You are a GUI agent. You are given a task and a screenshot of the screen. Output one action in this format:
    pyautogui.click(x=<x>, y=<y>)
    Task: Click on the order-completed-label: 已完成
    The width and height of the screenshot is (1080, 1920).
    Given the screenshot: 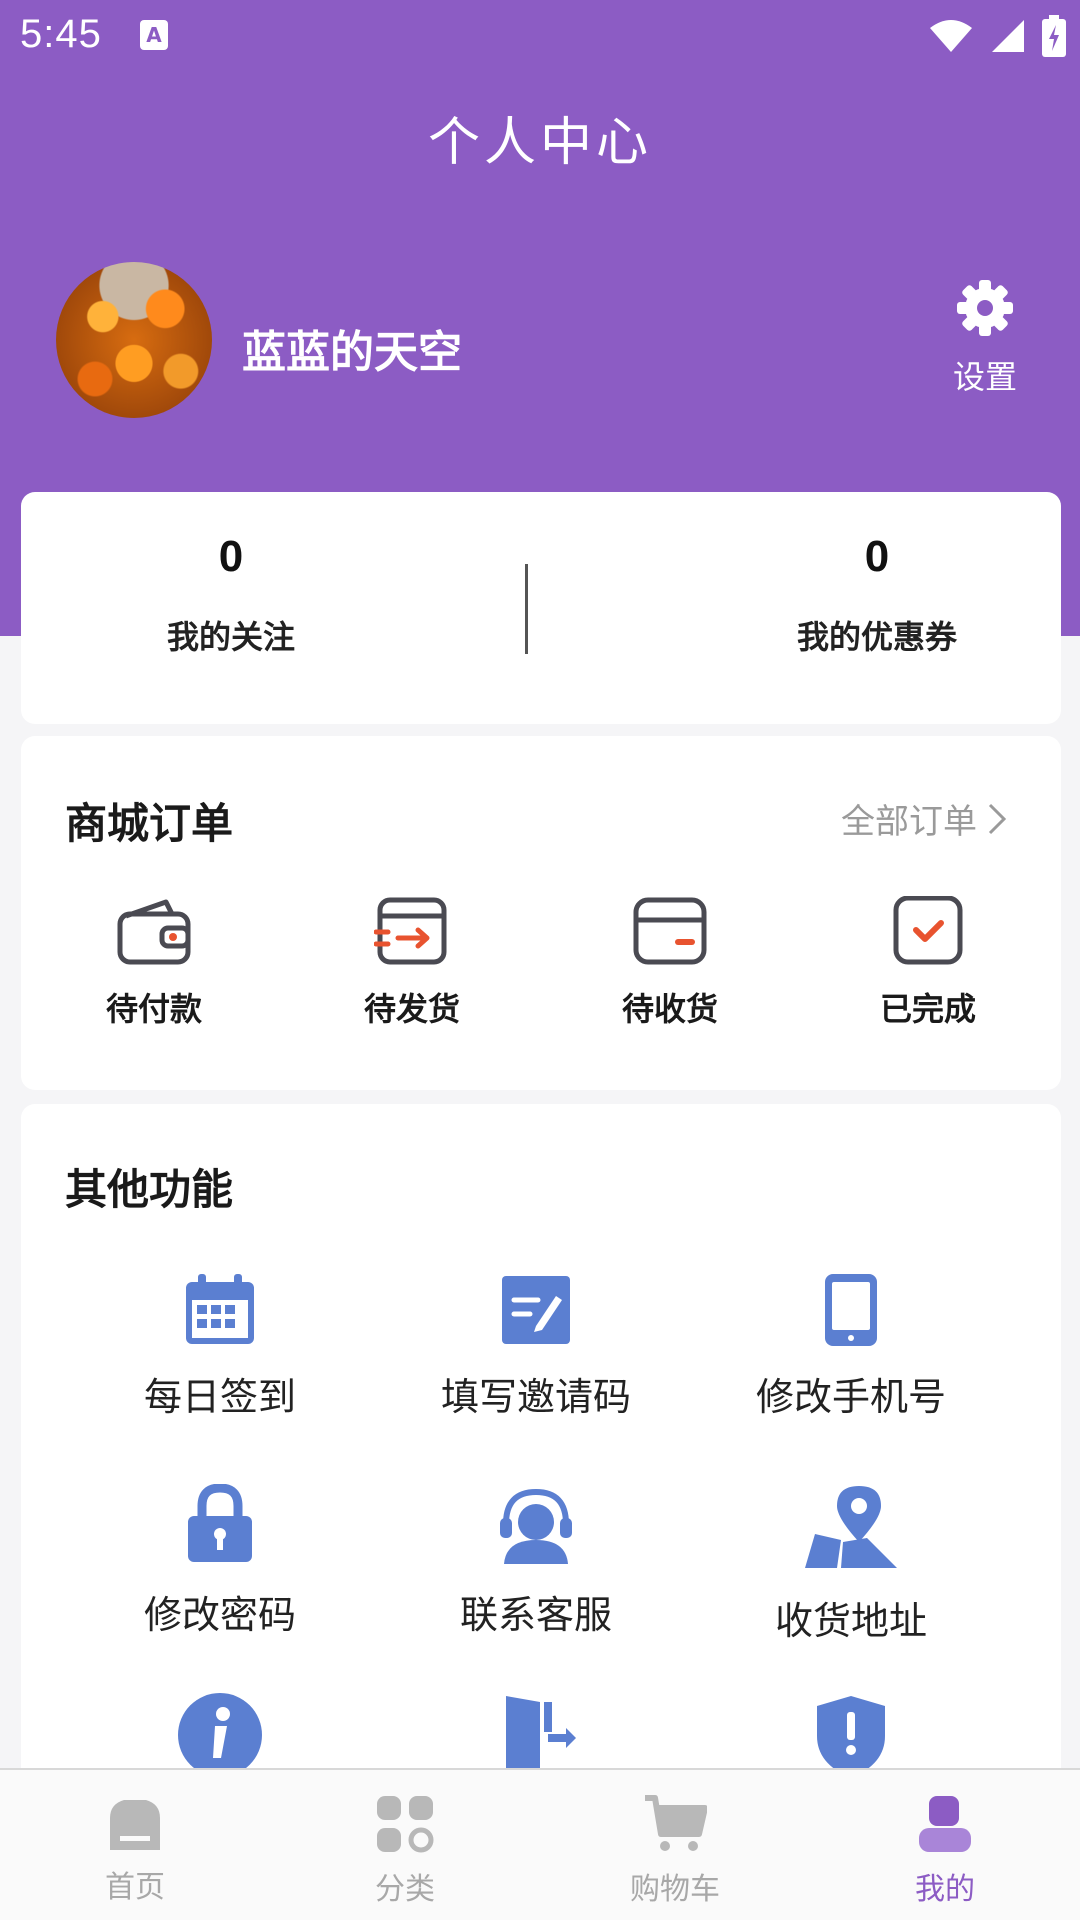 What is the action you would take?
    pyautogui.click(x=927, y=1009)
    